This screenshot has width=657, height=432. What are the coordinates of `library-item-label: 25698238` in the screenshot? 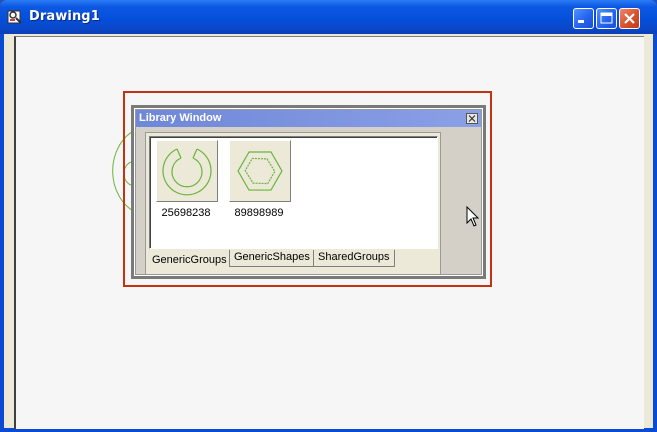 It's located at (186, 213).